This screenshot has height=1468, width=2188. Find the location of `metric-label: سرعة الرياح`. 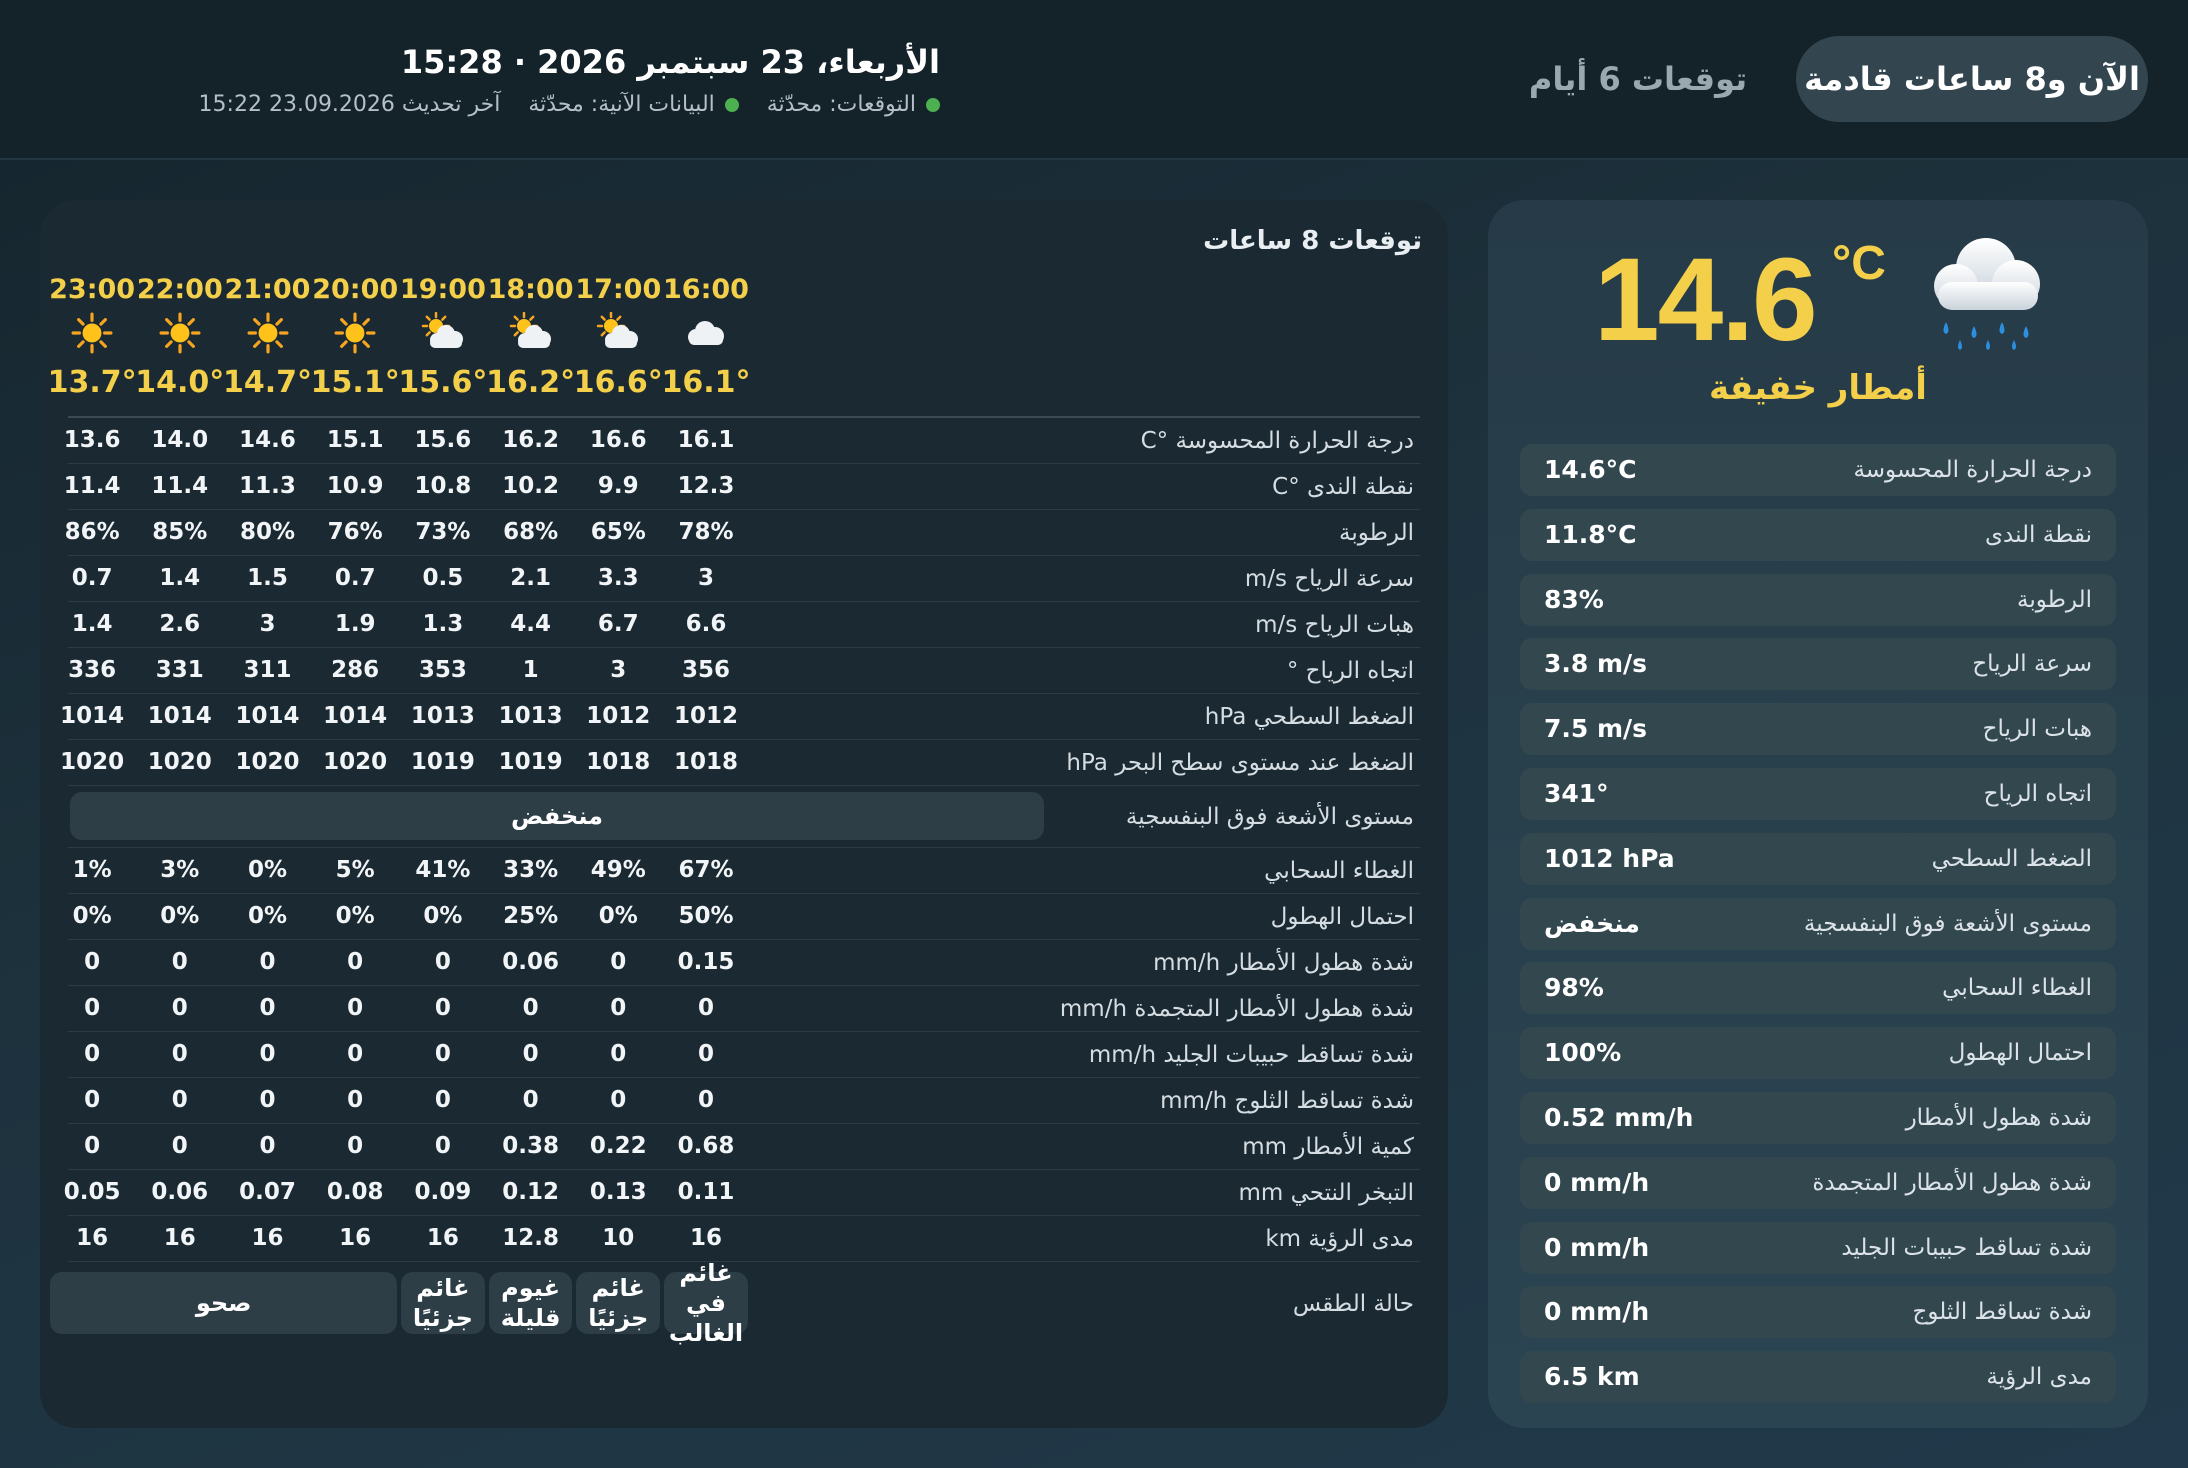

metric-label: سرعة الرياح is located at coordinates (2032, 664).